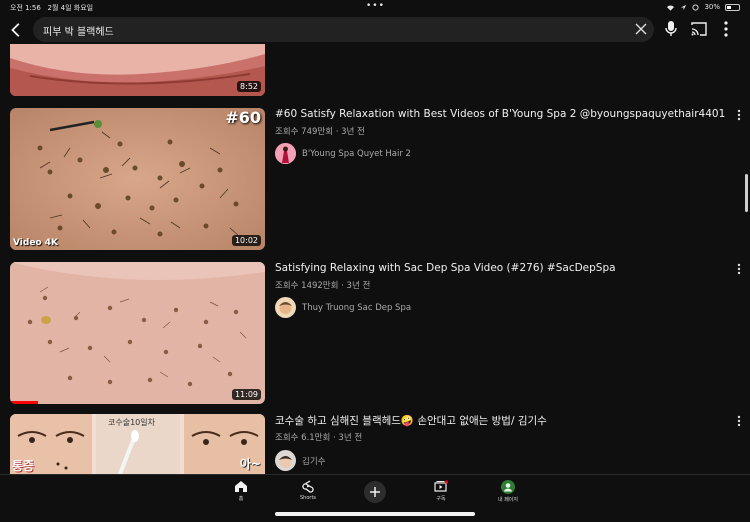 Image resolution: width=750 pixels, height=522 pixels. I want to click on thumbnail-caption: 아~, so click(250, 464).